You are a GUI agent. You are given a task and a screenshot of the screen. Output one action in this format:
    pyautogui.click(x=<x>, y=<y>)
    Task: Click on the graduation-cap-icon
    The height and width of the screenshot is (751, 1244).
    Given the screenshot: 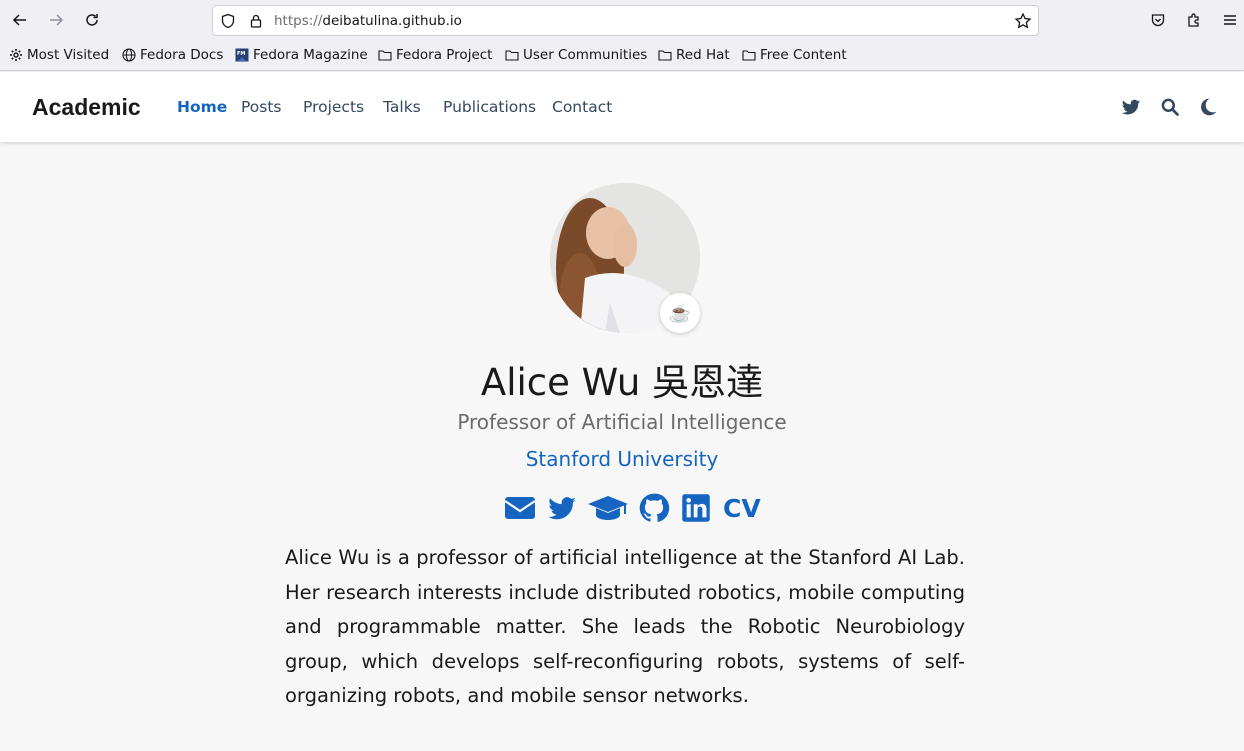 What is the action you would take?
    pyautogui.click(x=608, y=508)
    